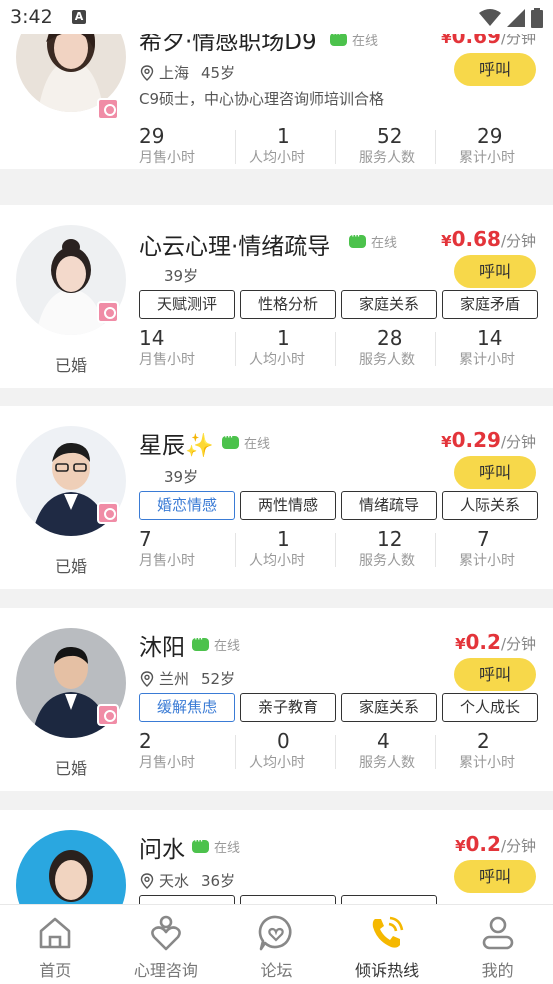 The image size is (553, 984). What do you see at coordinates (71, 867) in the screenshot?
I see `avatar` at bounding box center [71, 867].